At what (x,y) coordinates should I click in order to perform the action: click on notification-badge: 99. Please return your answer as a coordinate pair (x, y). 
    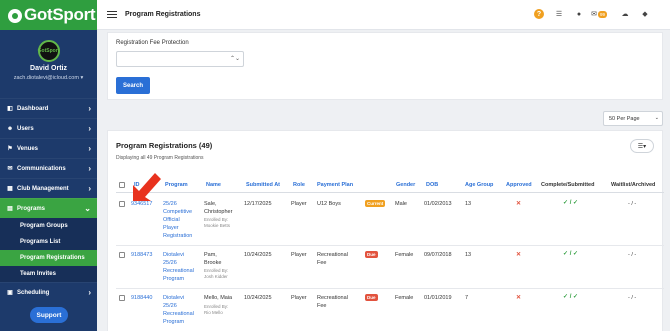
    Looking at the image, I should click on (602, 14).